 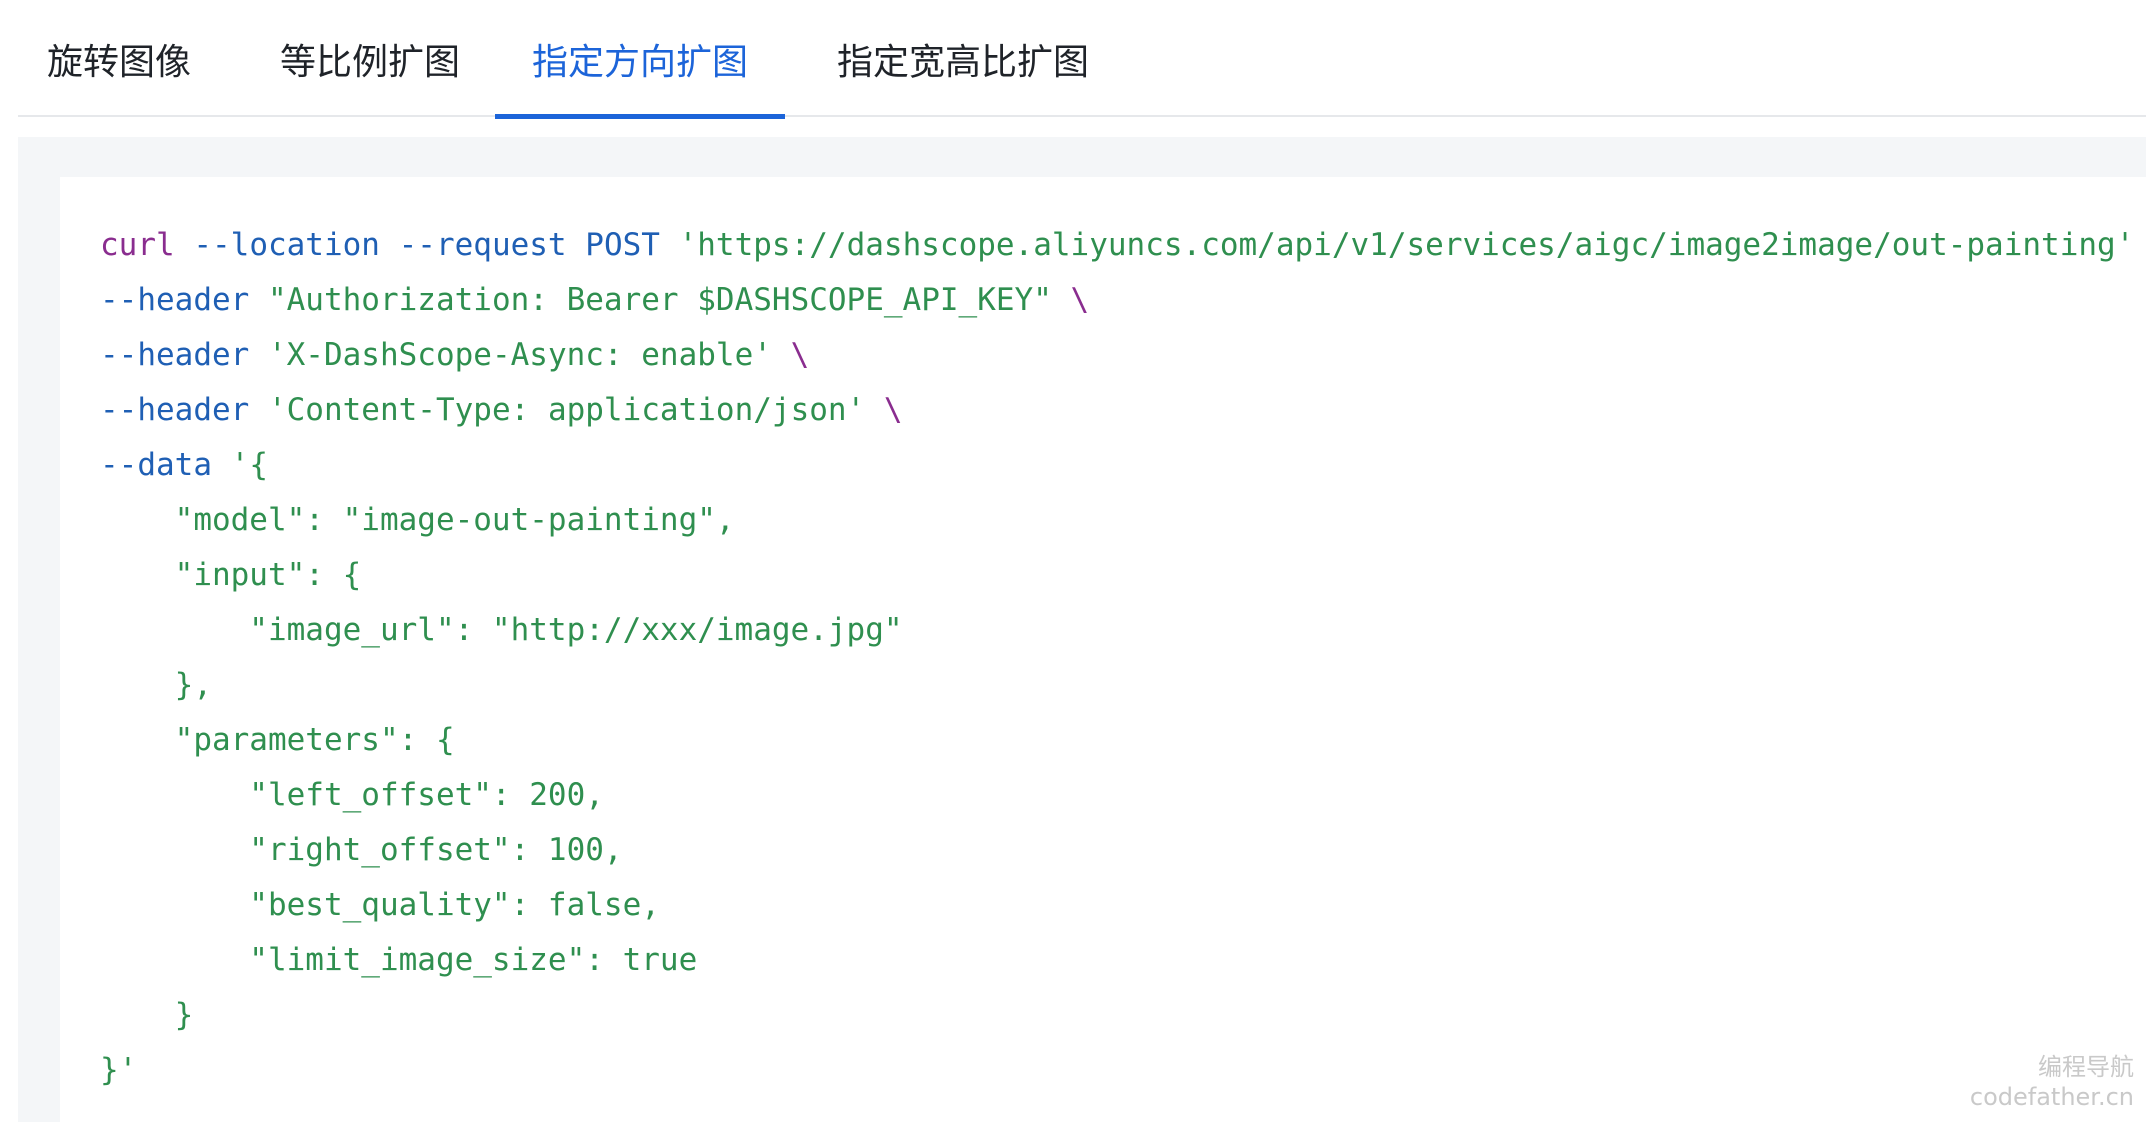 I want to click on code-string: 'Content-Type: application/json', so click(x=566, y=410).